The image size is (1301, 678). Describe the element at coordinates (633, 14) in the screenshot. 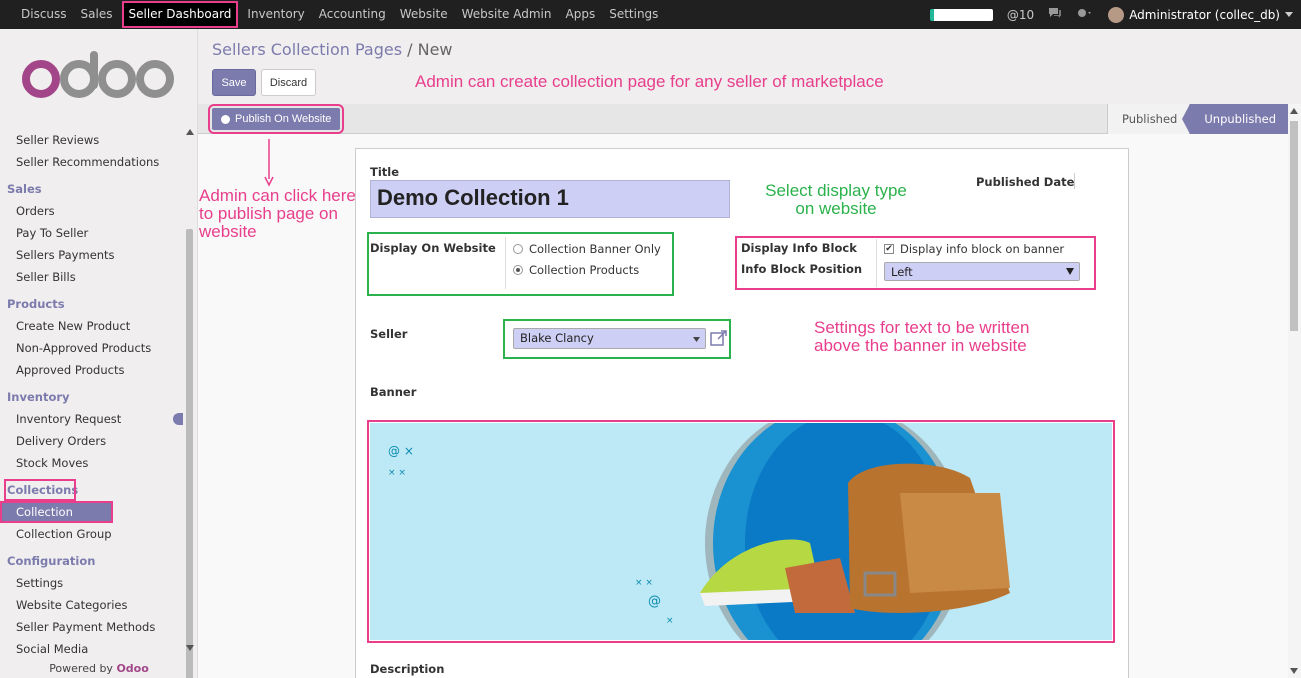

I see `menu-settings: Settings` at that location.